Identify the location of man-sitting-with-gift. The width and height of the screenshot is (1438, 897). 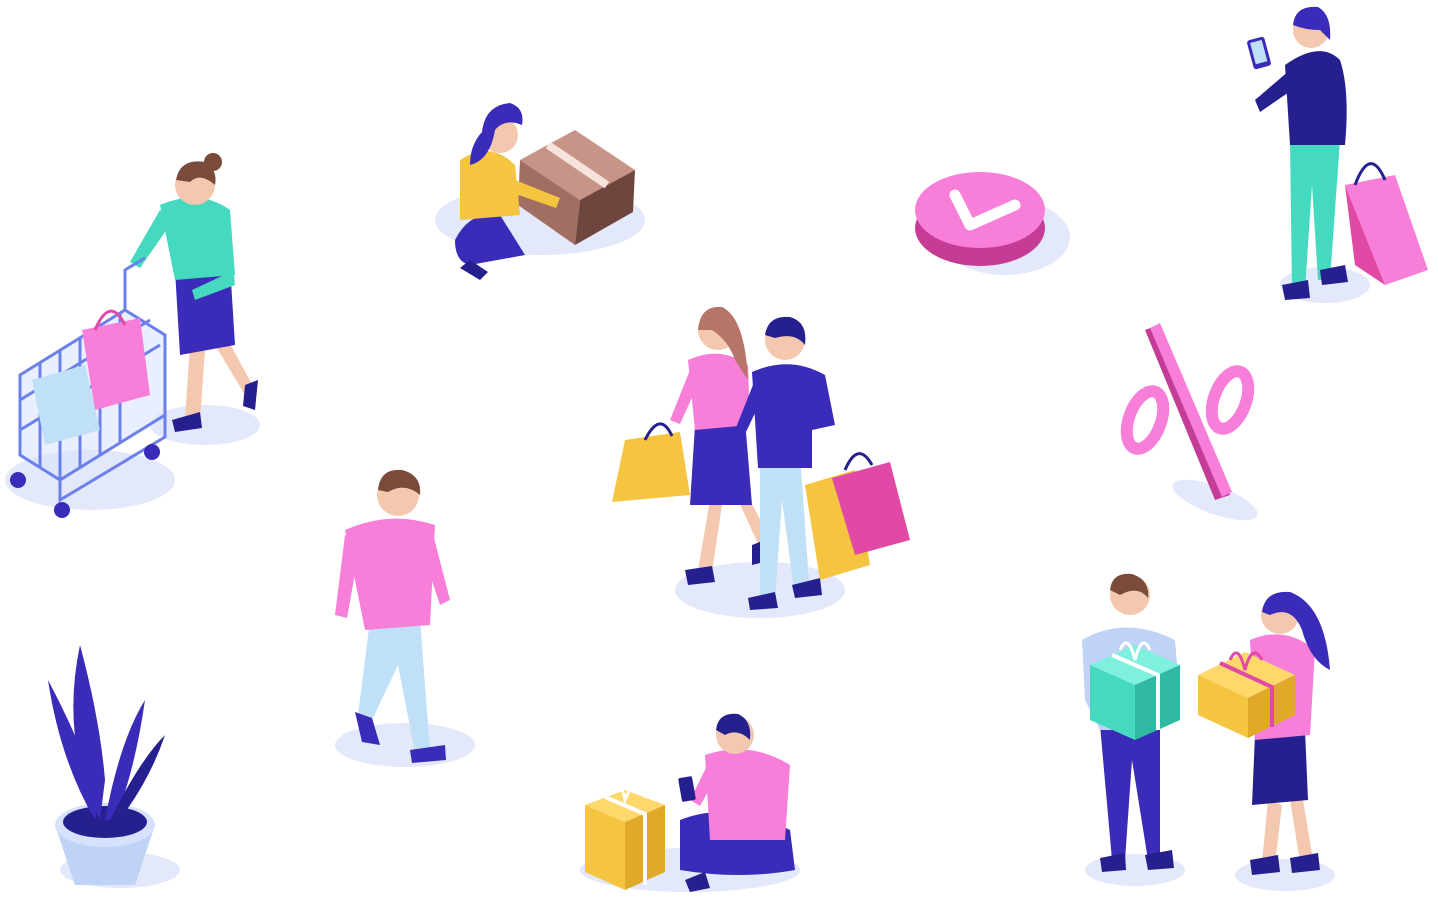
(690, 802).